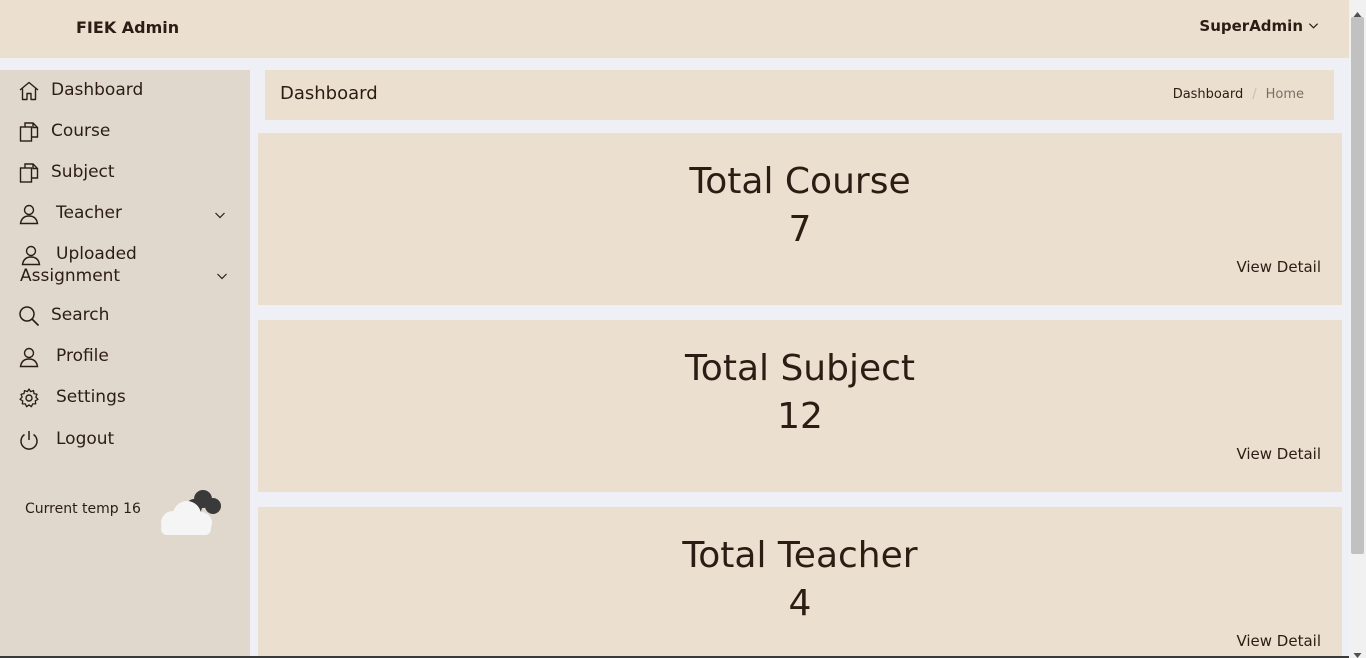  I want to click on sidebar-item-course: Course, so click(125, 132).